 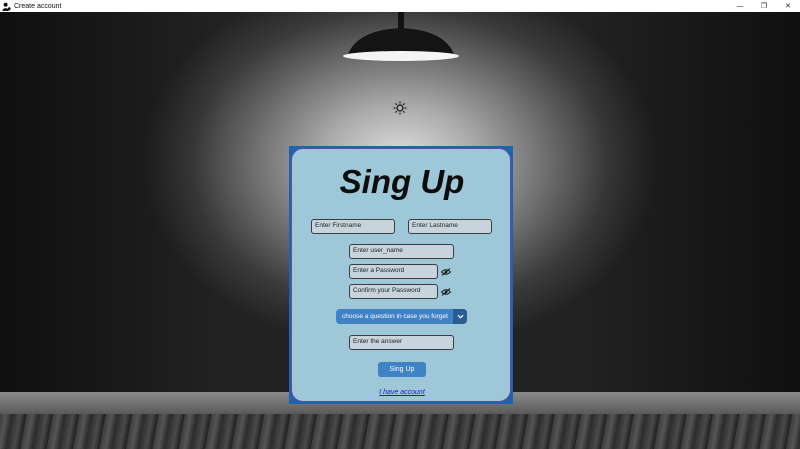 I want to click on wooden-floor, so click(x=400, y=431).